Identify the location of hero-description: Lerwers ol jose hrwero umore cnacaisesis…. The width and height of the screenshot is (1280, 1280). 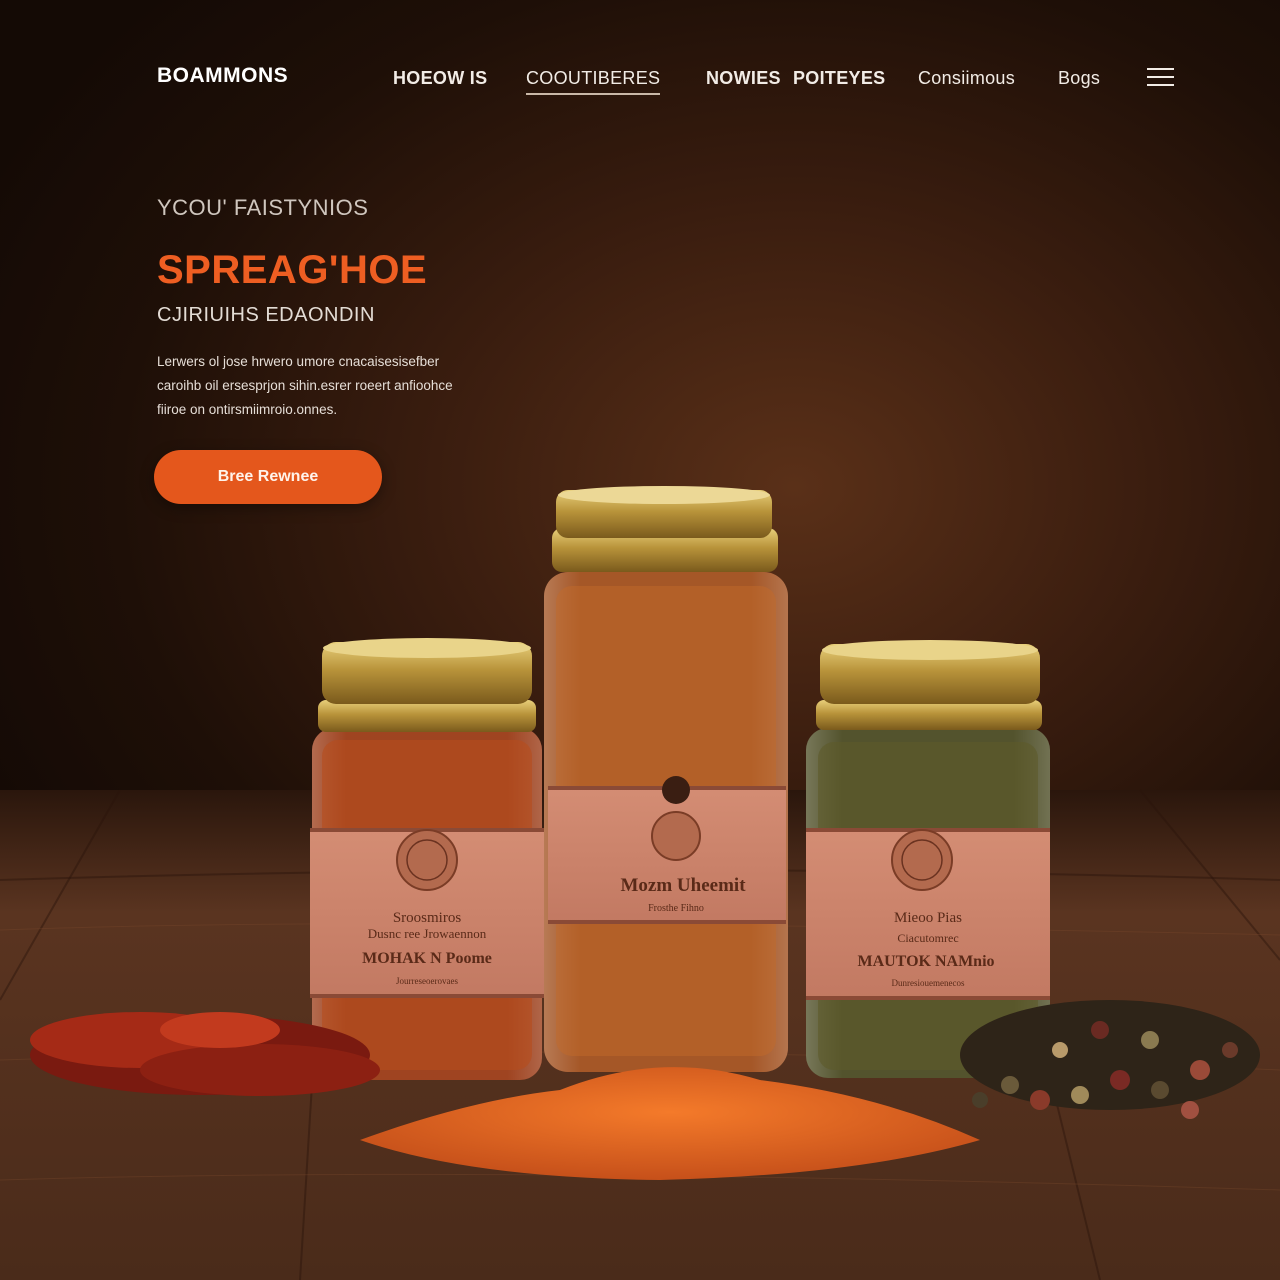
(329, 386).